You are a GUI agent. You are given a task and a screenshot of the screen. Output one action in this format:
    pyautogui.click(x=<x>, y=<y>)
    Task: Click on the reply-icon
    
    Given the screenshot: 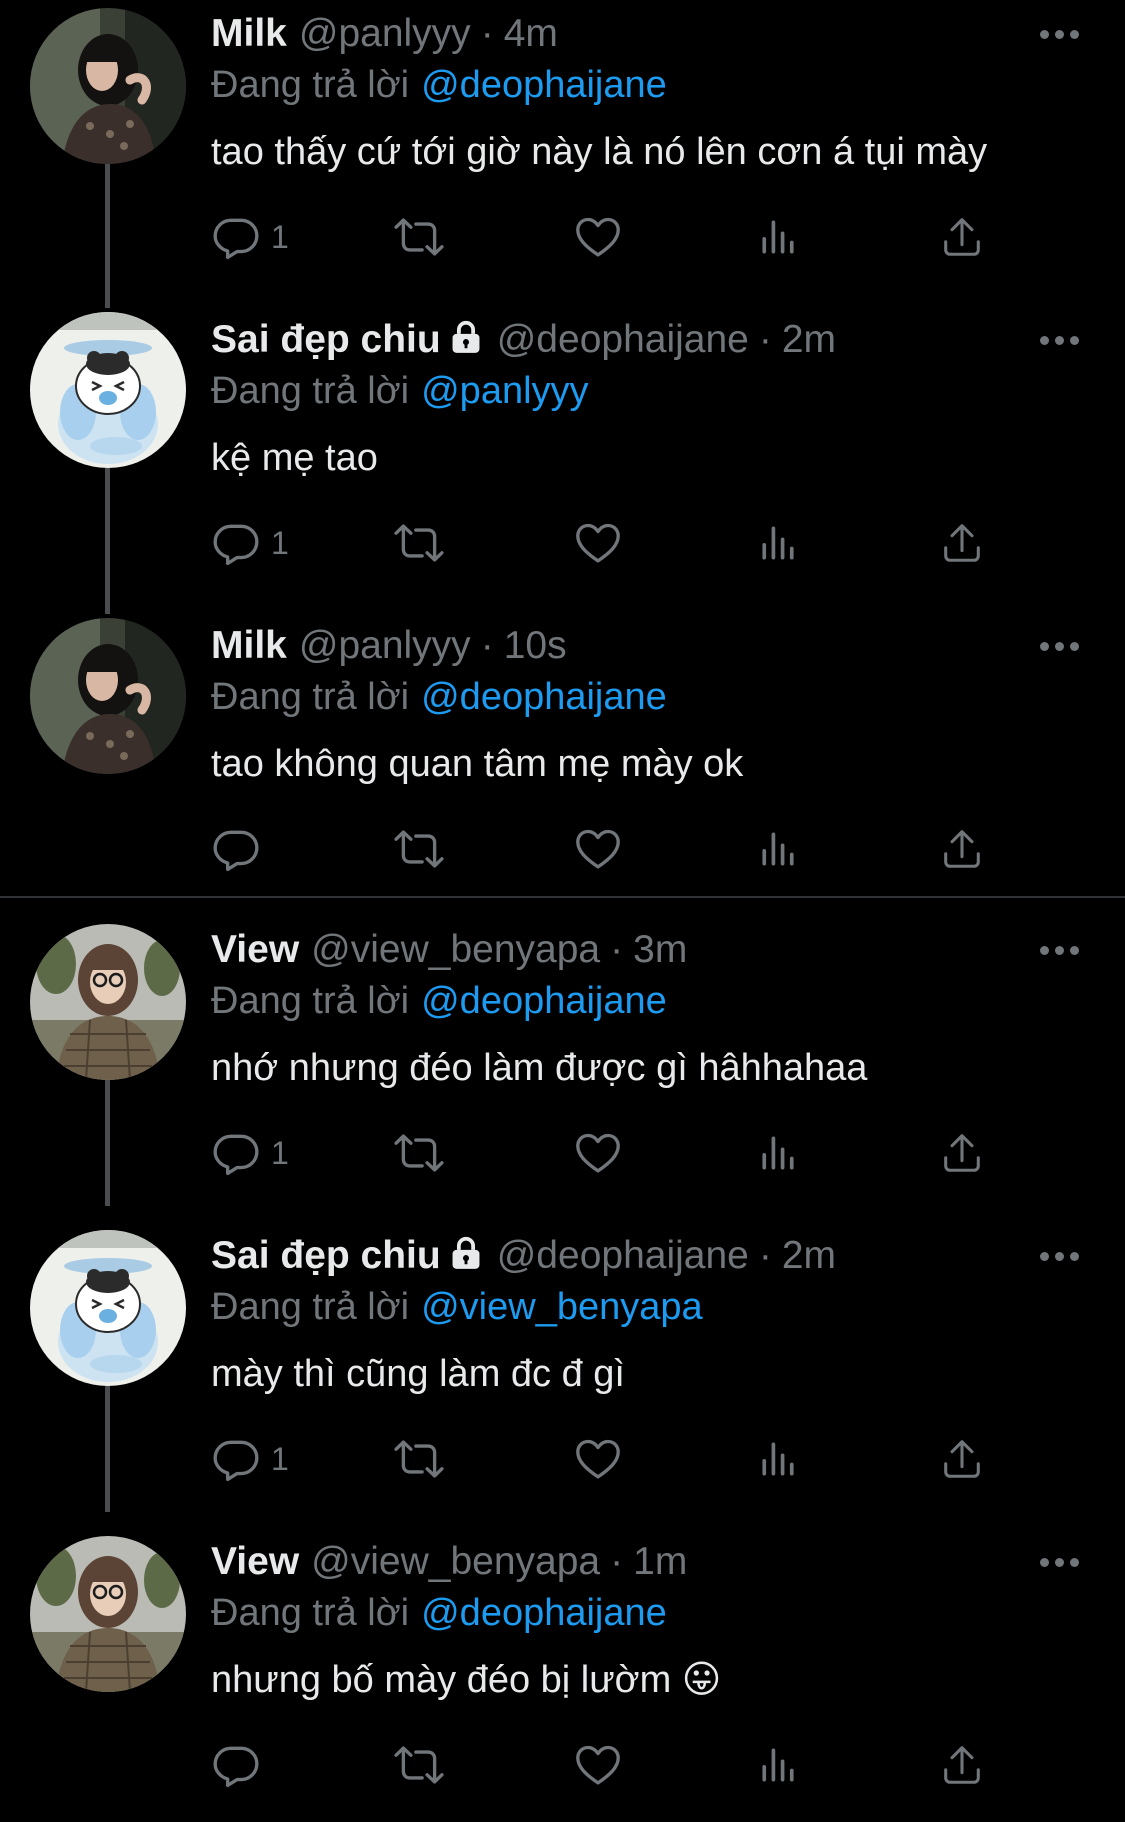 What is the action you would take?
    pyautogui.click(x=236, y=237)
    